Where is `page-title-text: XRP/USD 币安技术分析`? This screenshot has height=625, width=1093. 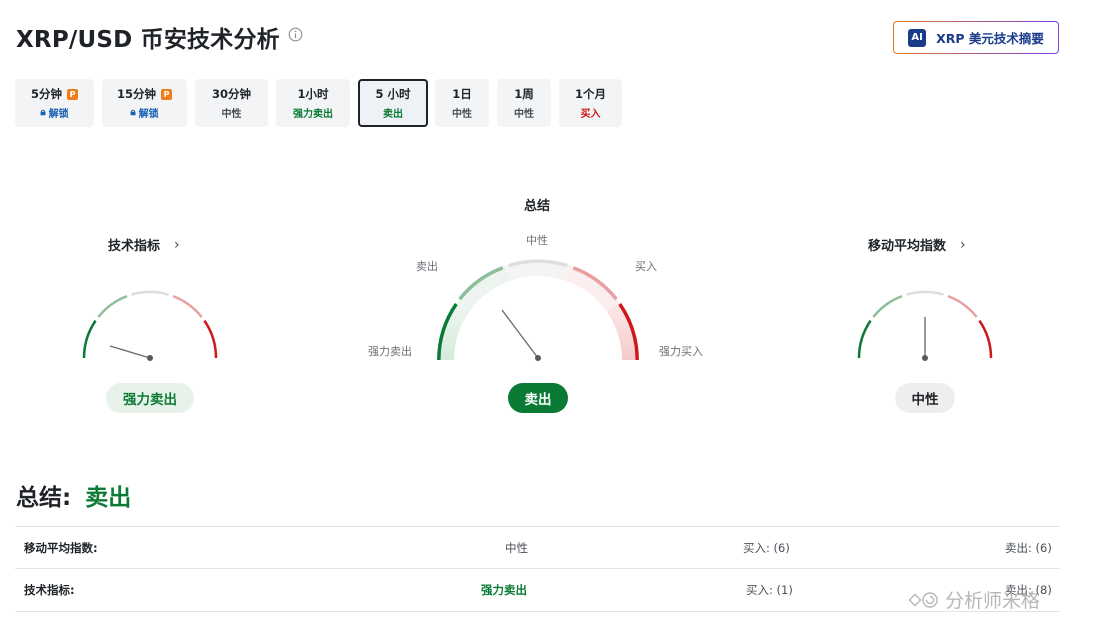
page-title-text: XRP/USD 币安技术分析 is located at coordinates (148, 40).